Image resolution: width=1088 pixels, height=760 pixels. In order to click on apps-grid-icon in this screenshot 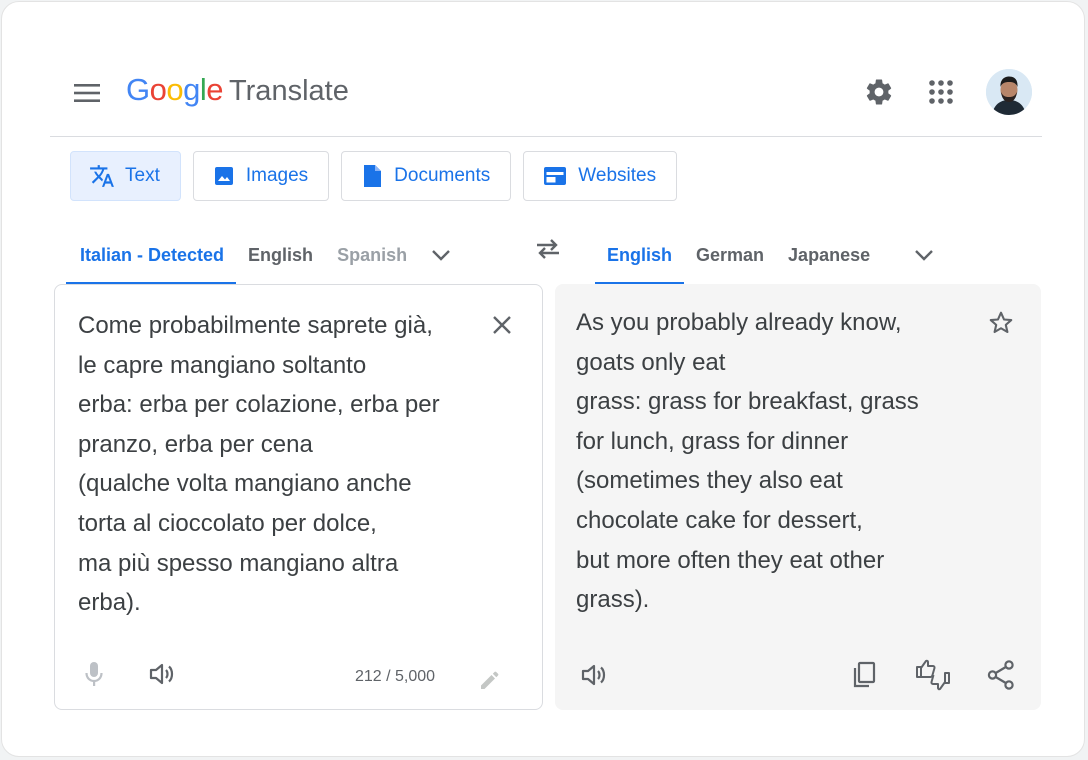, I will do `click(941, 92)`.